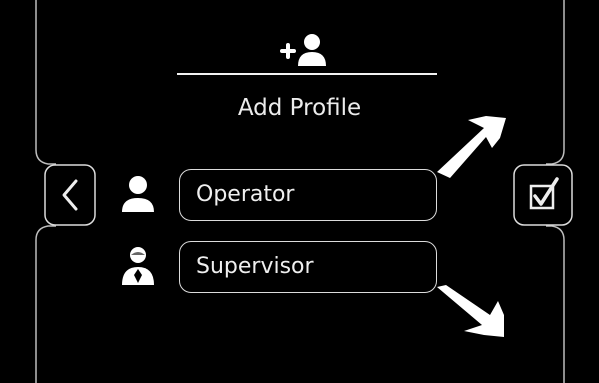  I want to click on user-icon, so click(138, 194).